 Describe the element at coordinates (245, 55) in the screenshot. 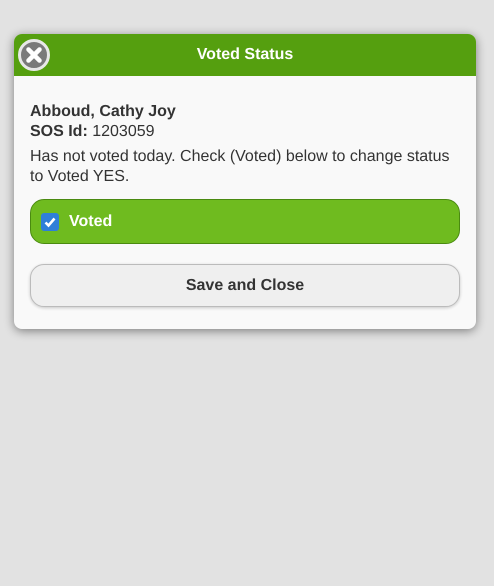

I see `dialog-title: Voted Status` at that location.